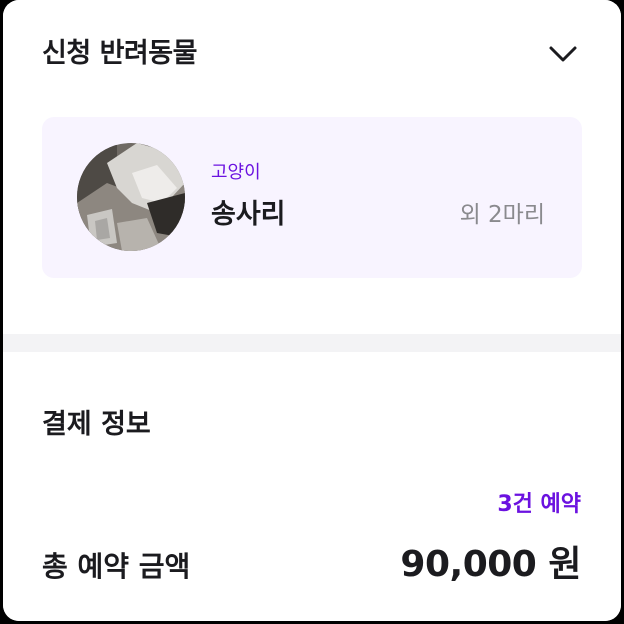 The image size is (624, 624). What do you see at coordinates (502, 215) in the screenshot?
I see `pet-more-count: 외 2마리` at bounding box center [502, 215].